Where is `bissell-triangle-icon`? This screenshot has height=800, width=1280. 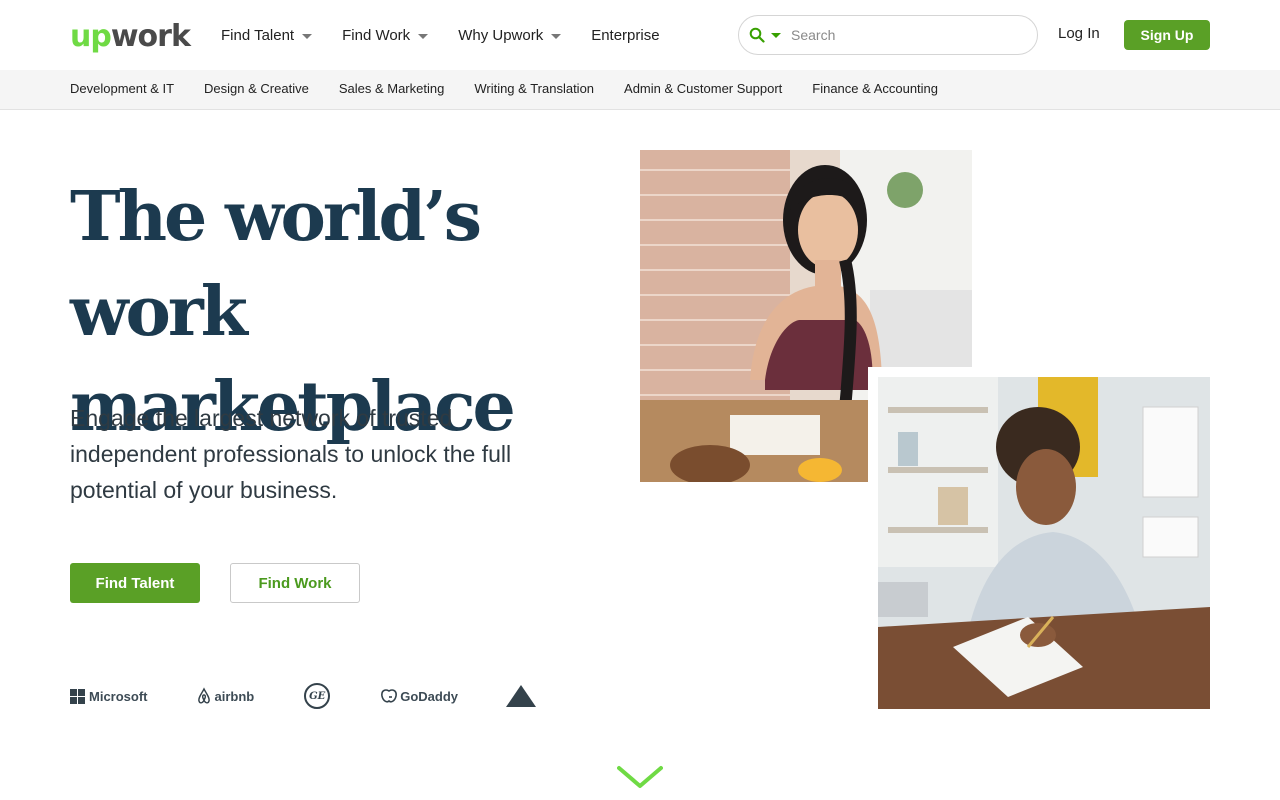 bissell-triangle-icon is located at coordinates (521, 696).